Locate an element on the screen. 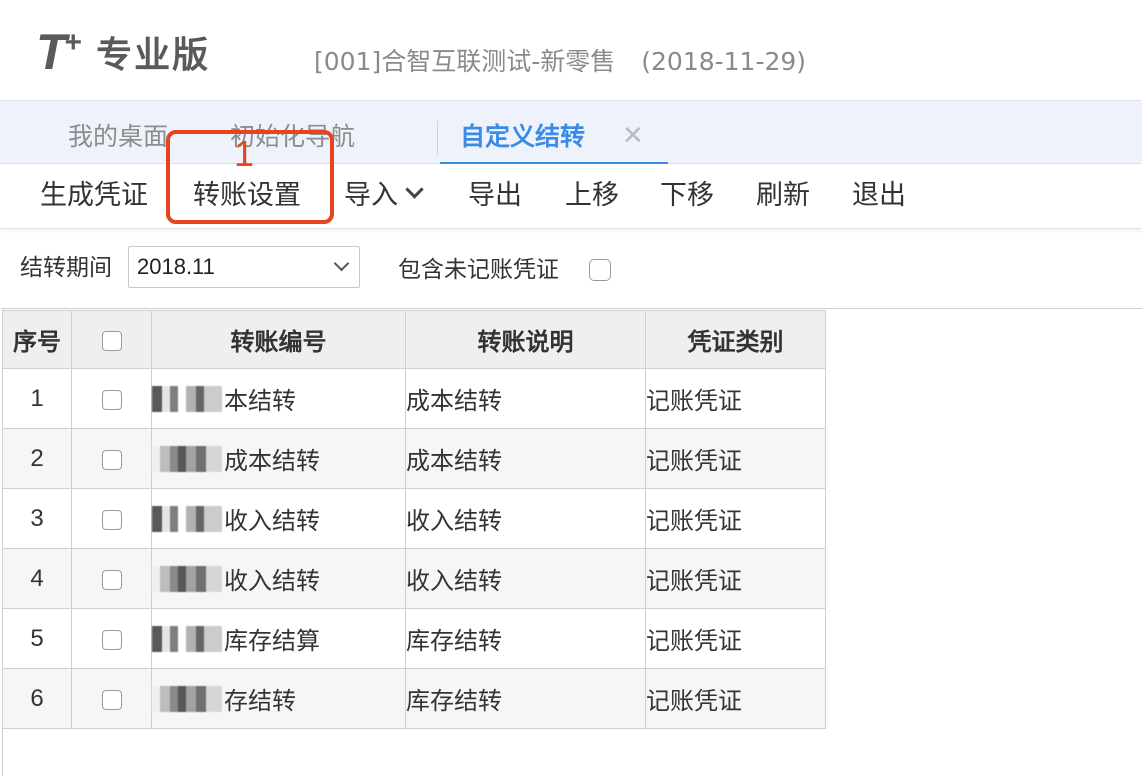 The height and width of the screenshot is (776, 1142). cell-seq: 2 is located at coordinates (37, 458).